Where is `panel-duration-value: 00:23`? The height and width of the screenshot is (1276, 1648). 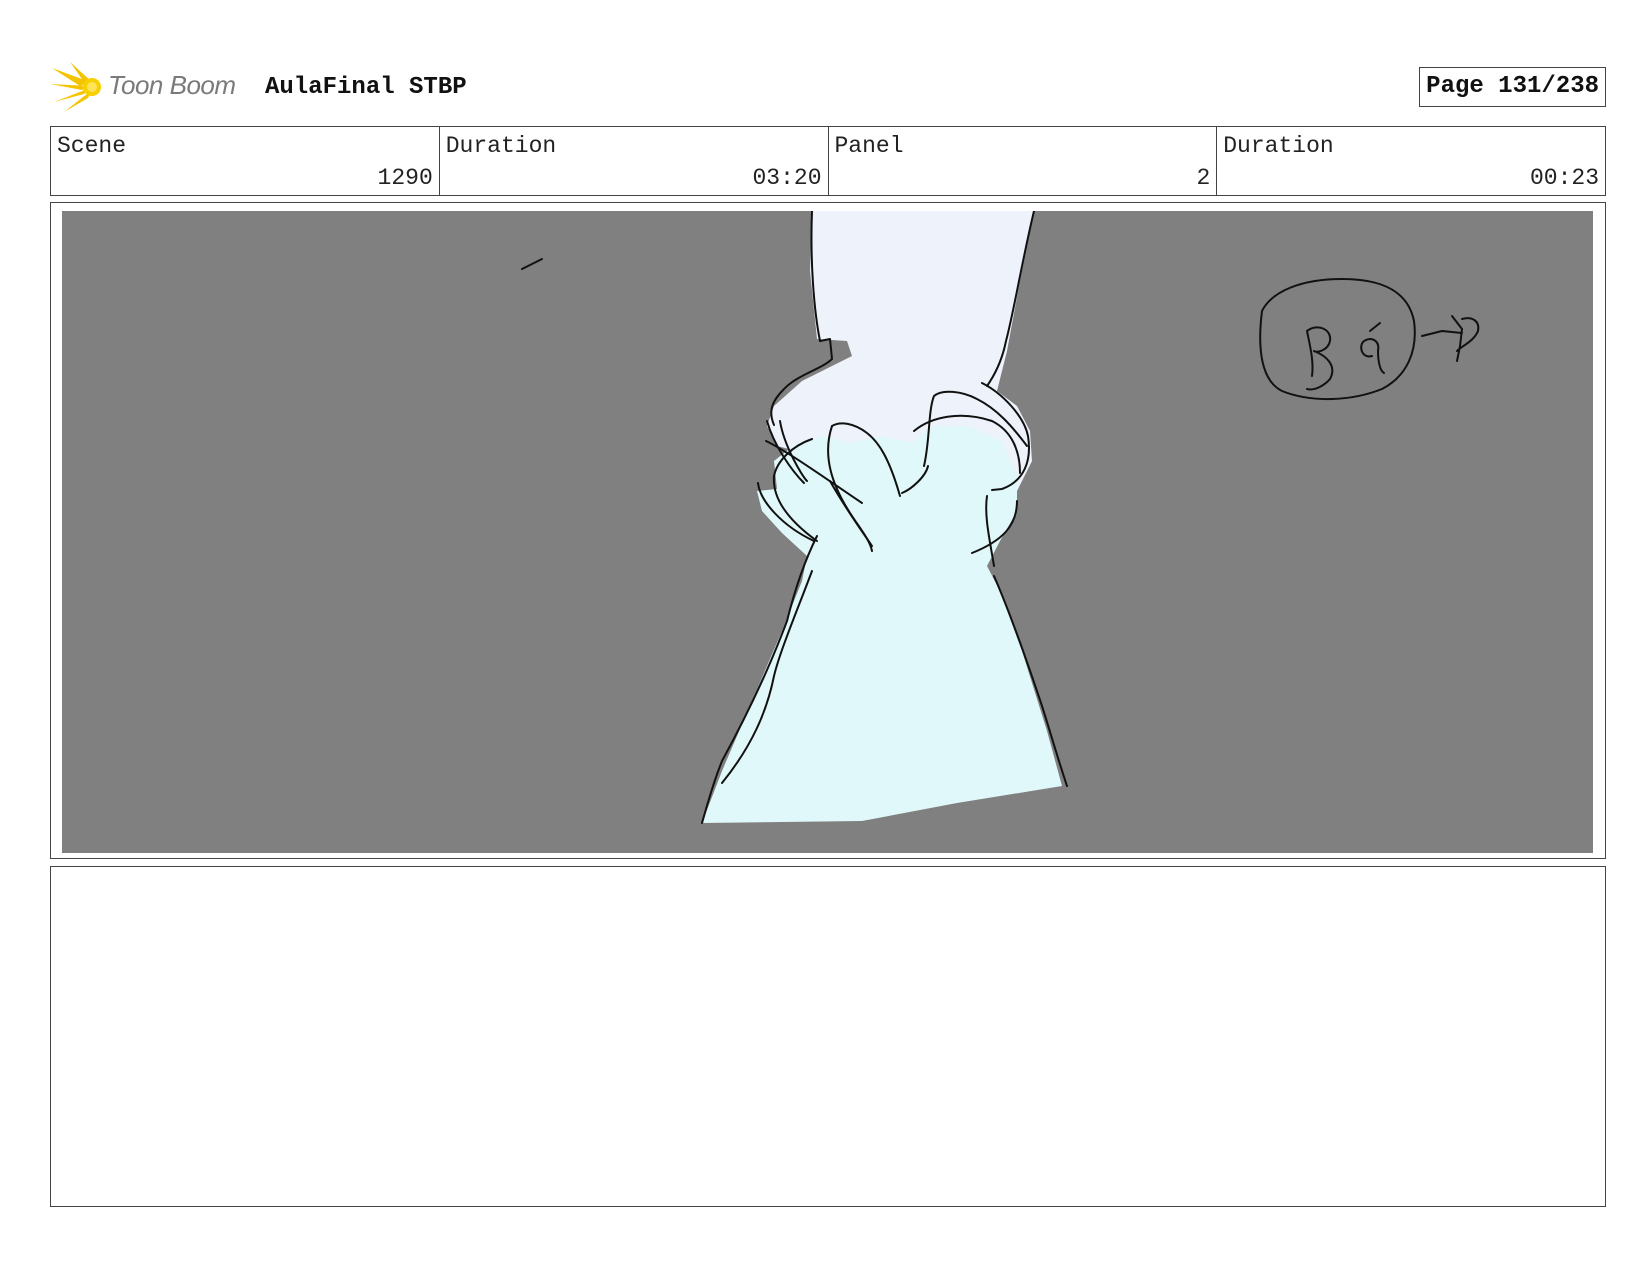 panel-duration-value: 00:23 is located at coordinates (1564, 178).